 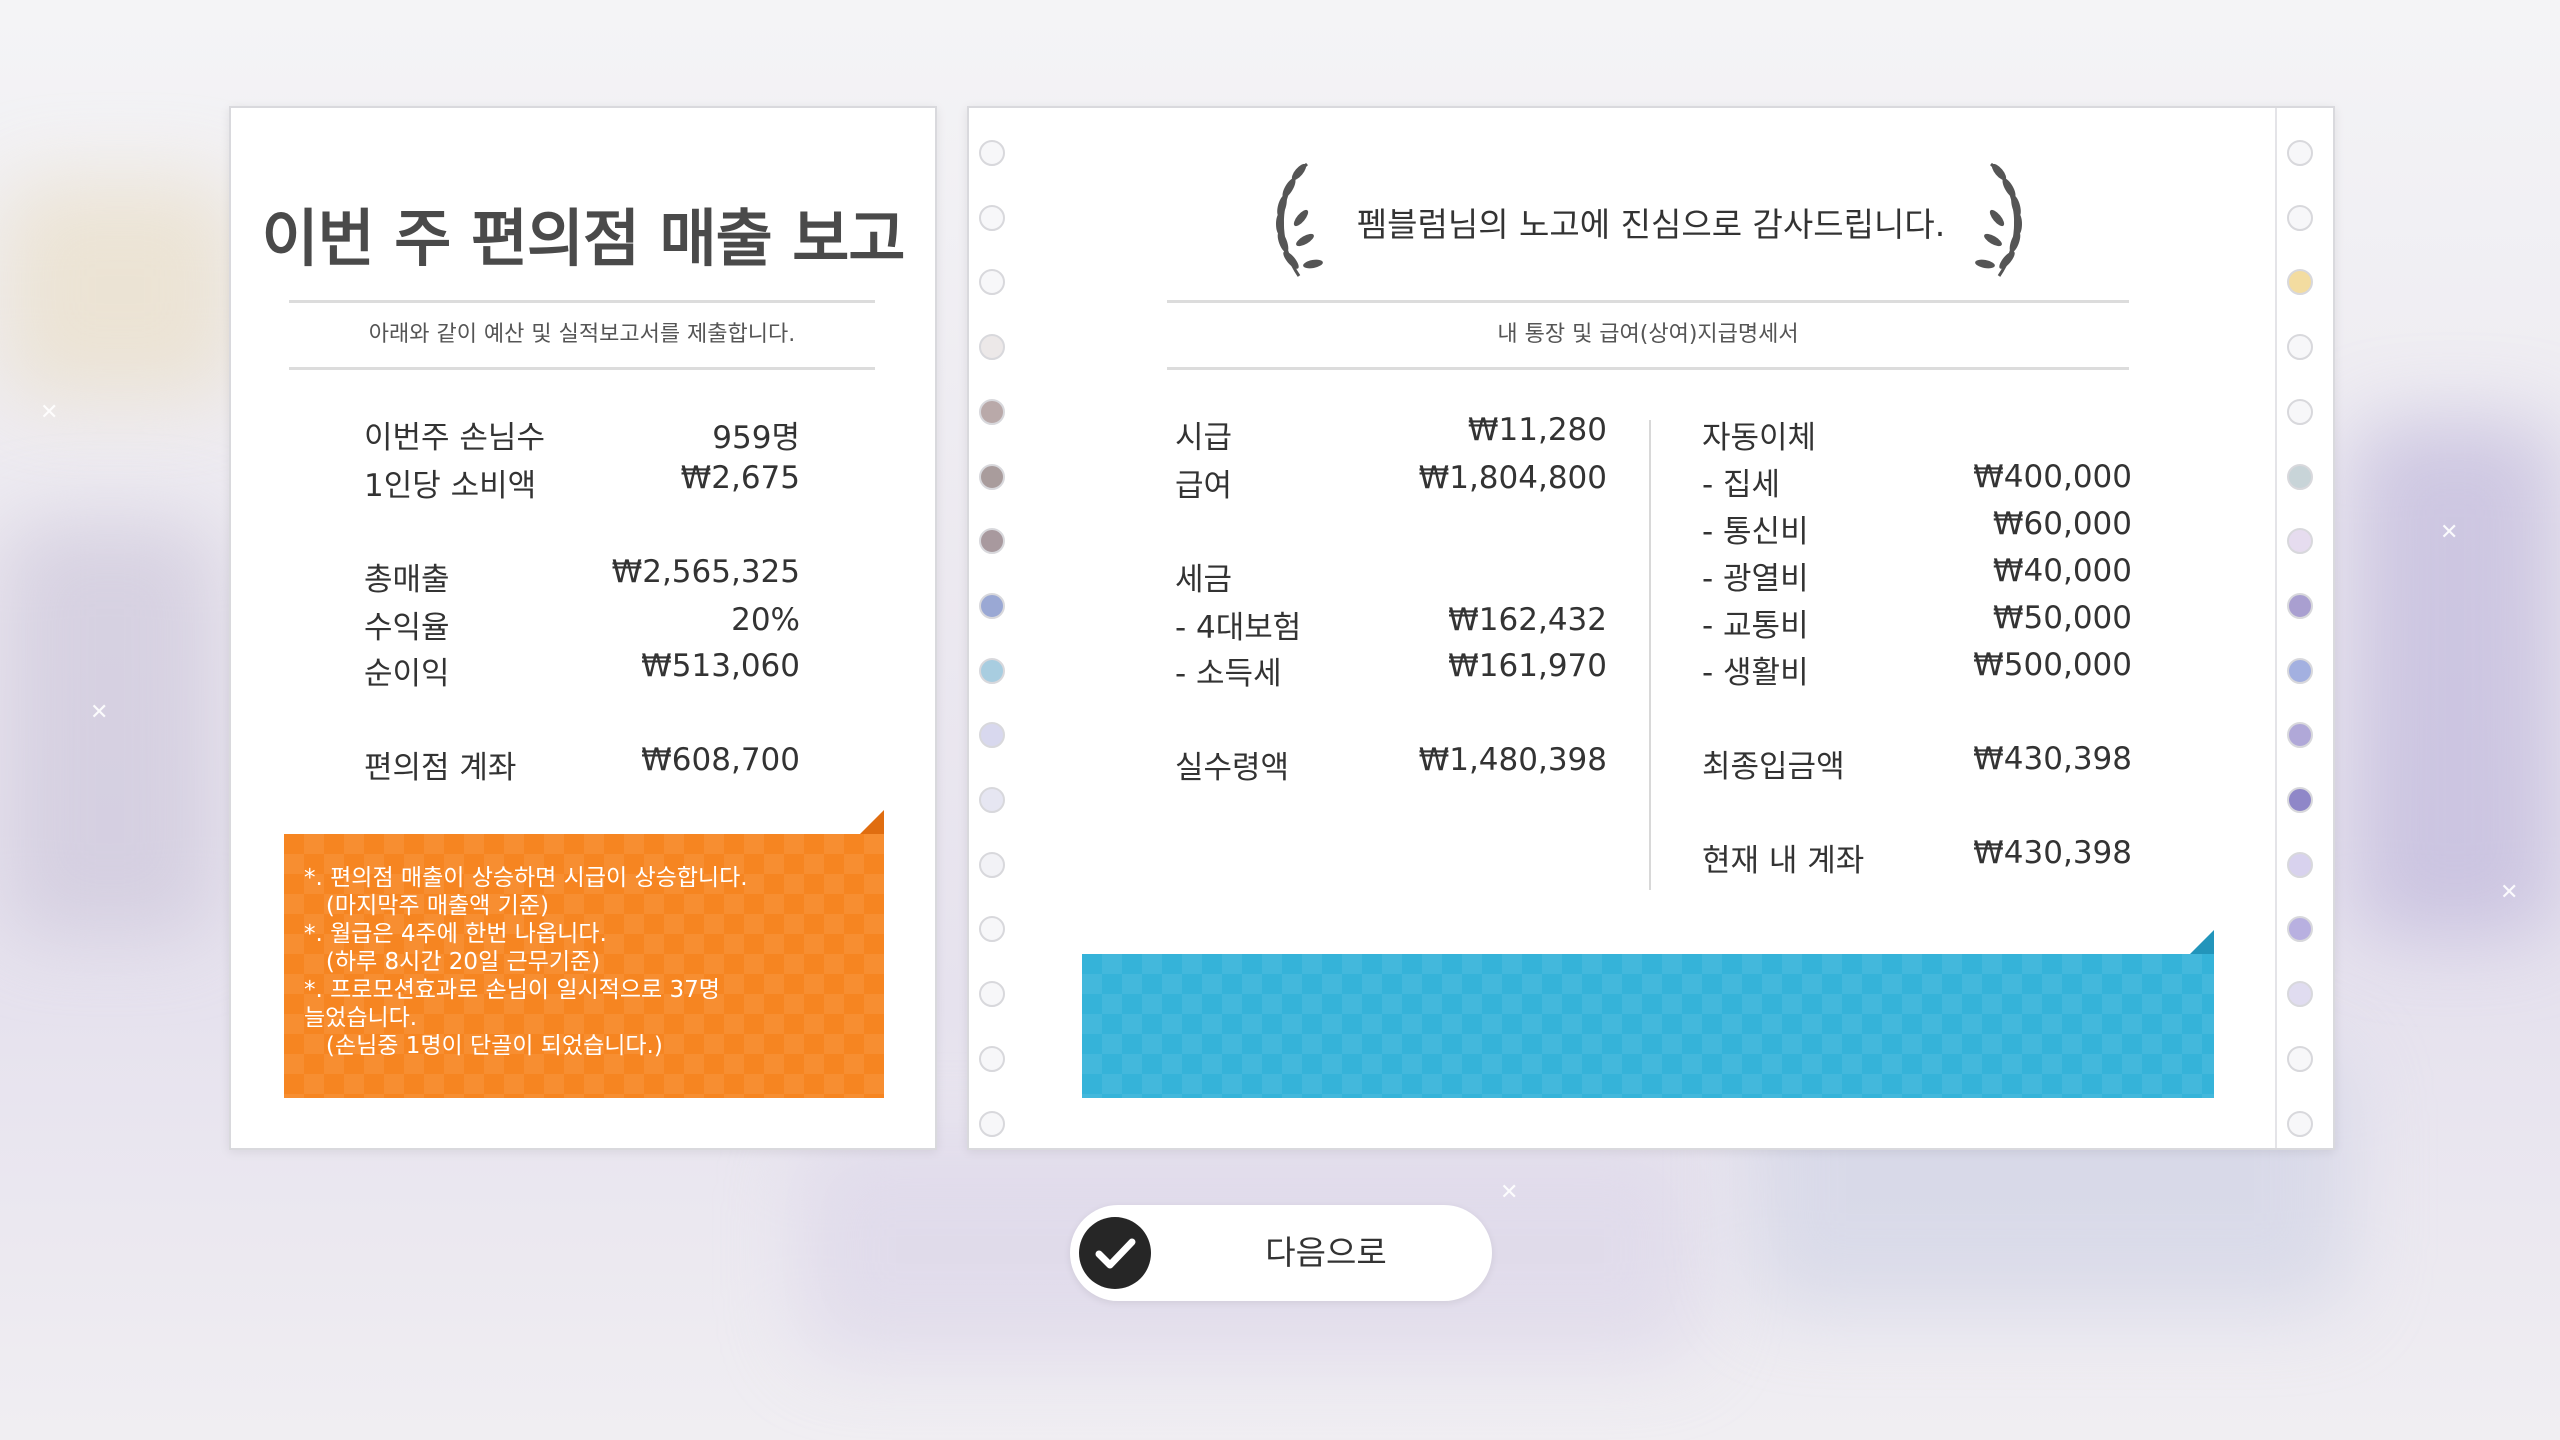 I want to click on report-row: 총매출 ₩2,565,325, so click(x=582, y=576).